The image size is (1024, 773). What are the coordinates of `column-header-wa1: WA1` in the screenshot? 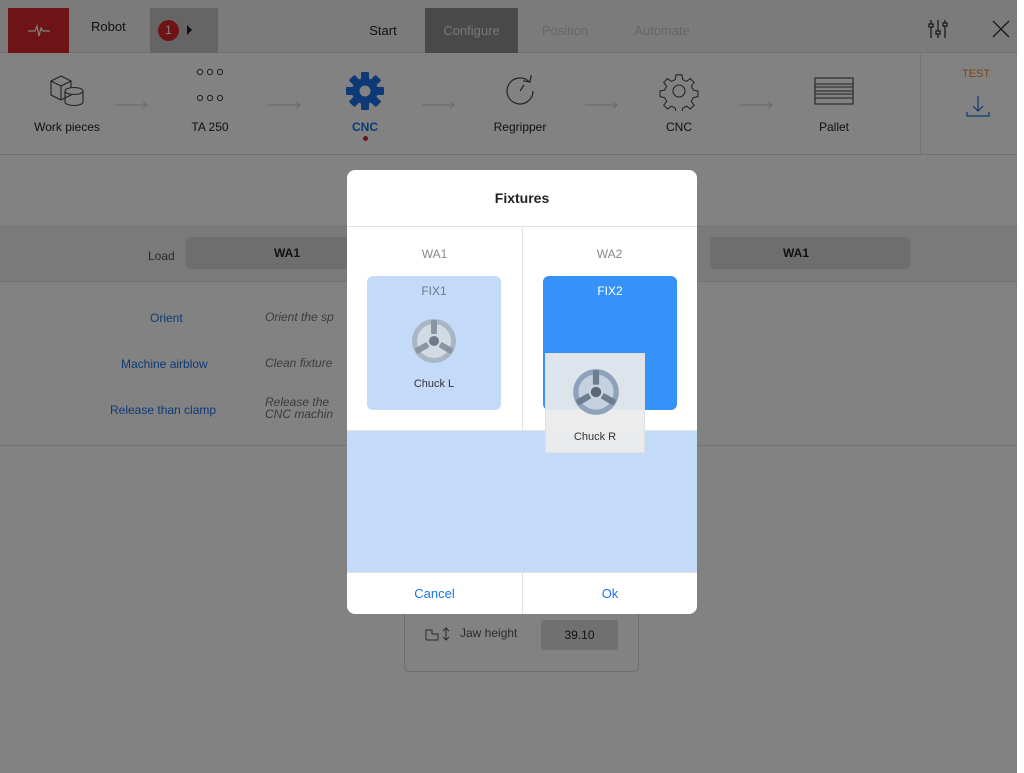 It's located at (434, 254).